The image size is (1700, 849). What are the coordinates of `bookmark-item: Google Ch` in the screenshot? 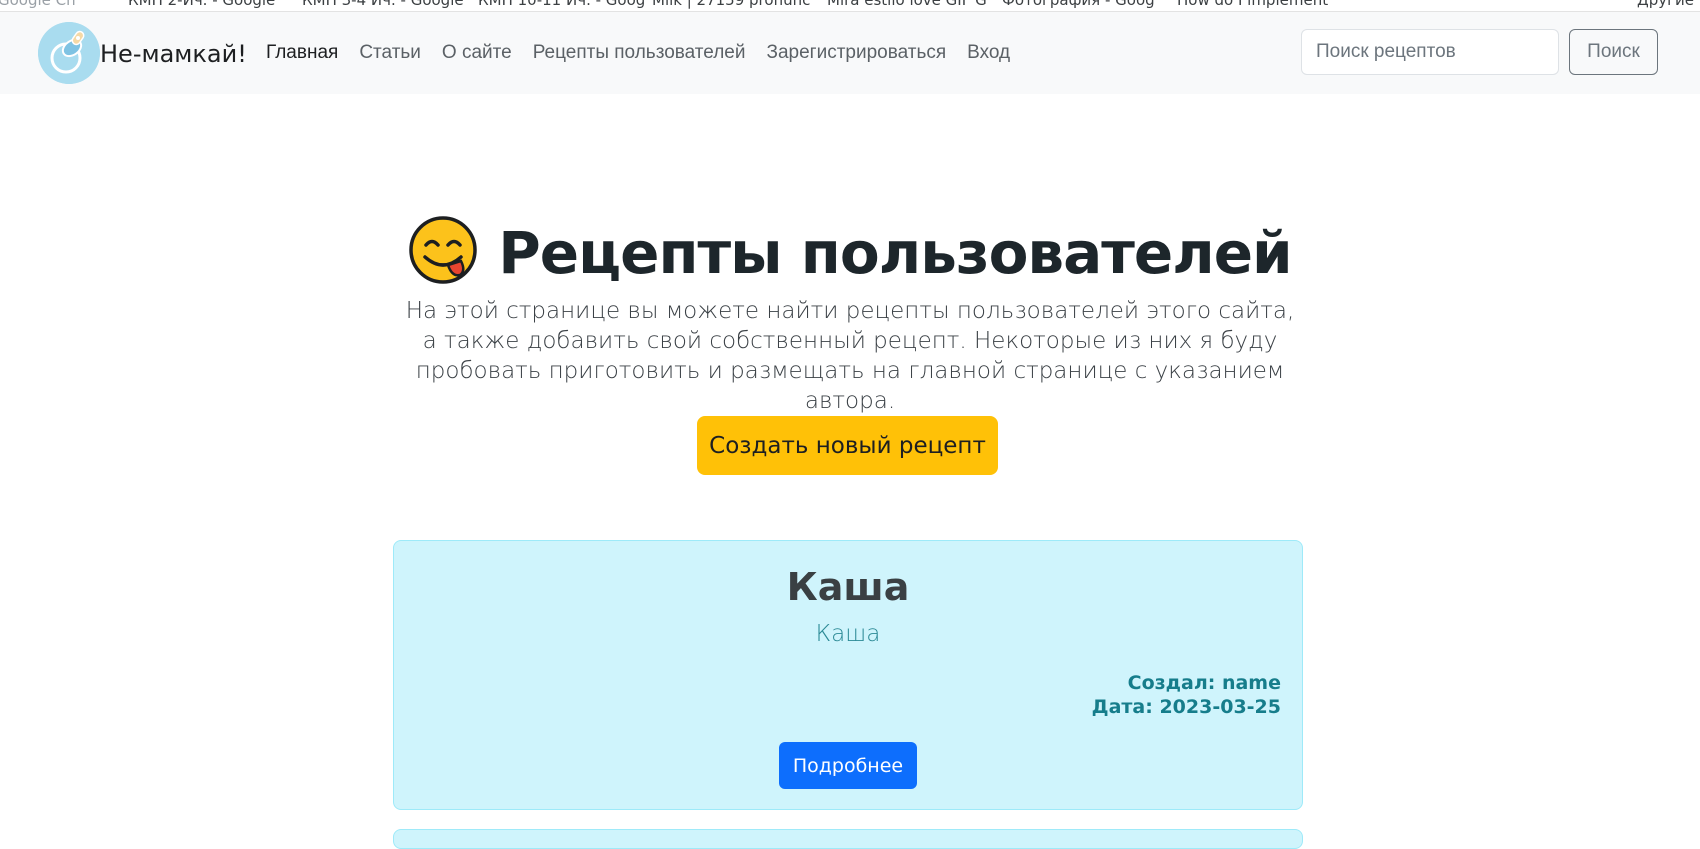 It's located at (38, 4).